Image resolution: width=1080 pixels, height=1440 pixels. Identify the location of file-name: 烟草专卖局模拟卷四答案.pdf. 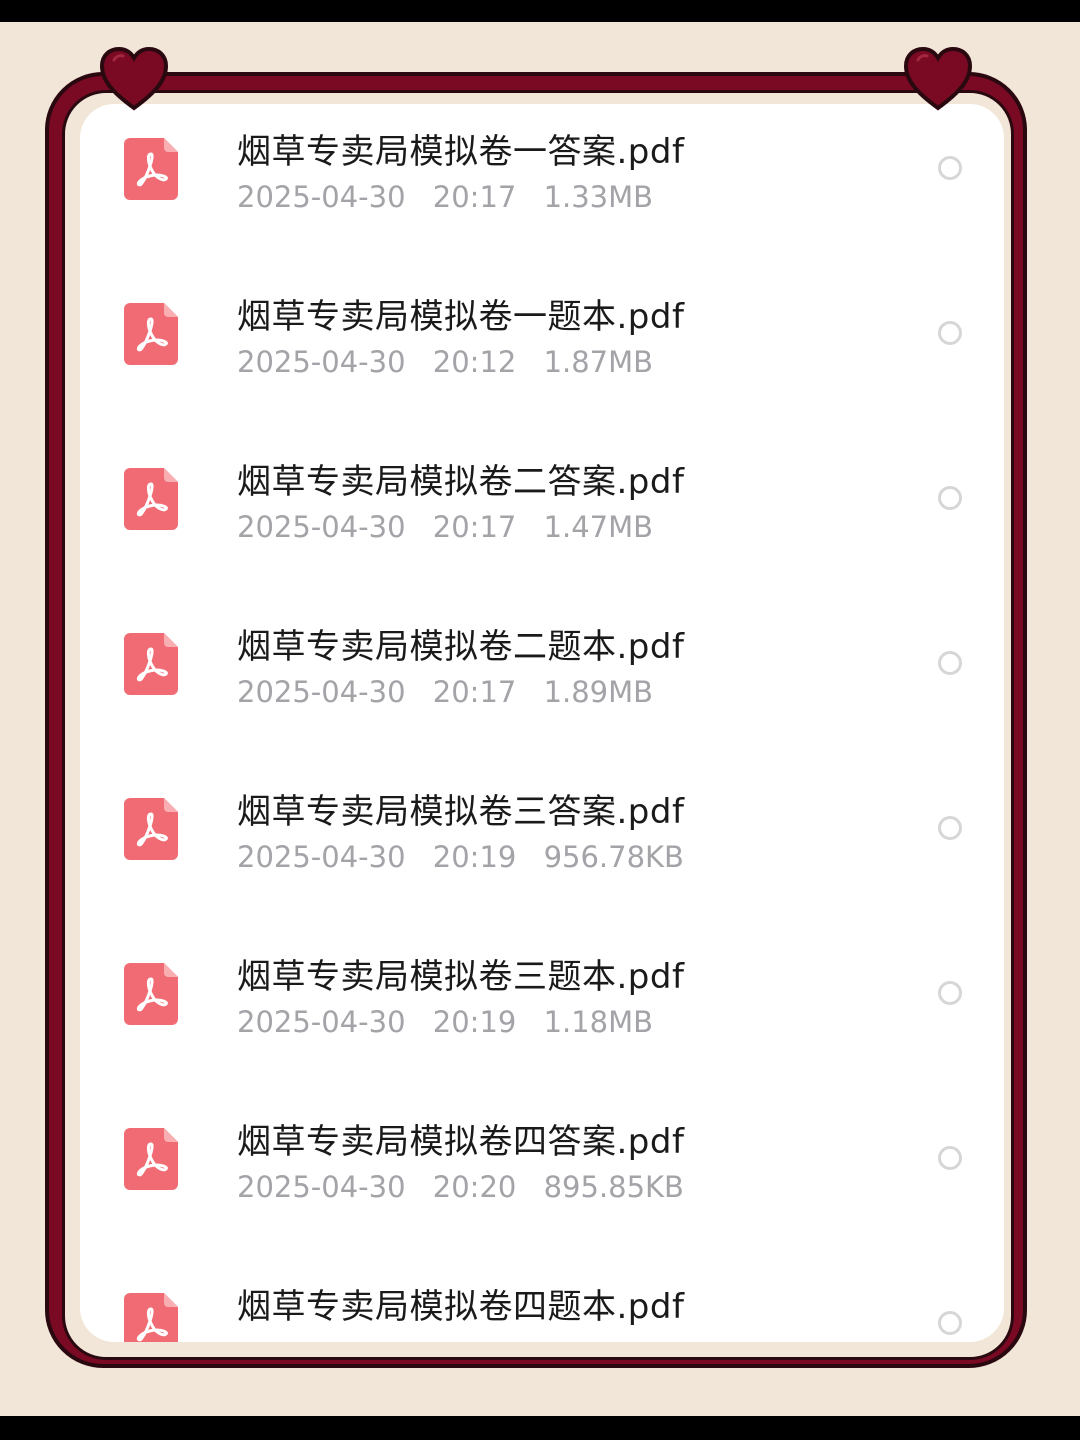
(461, 1142).